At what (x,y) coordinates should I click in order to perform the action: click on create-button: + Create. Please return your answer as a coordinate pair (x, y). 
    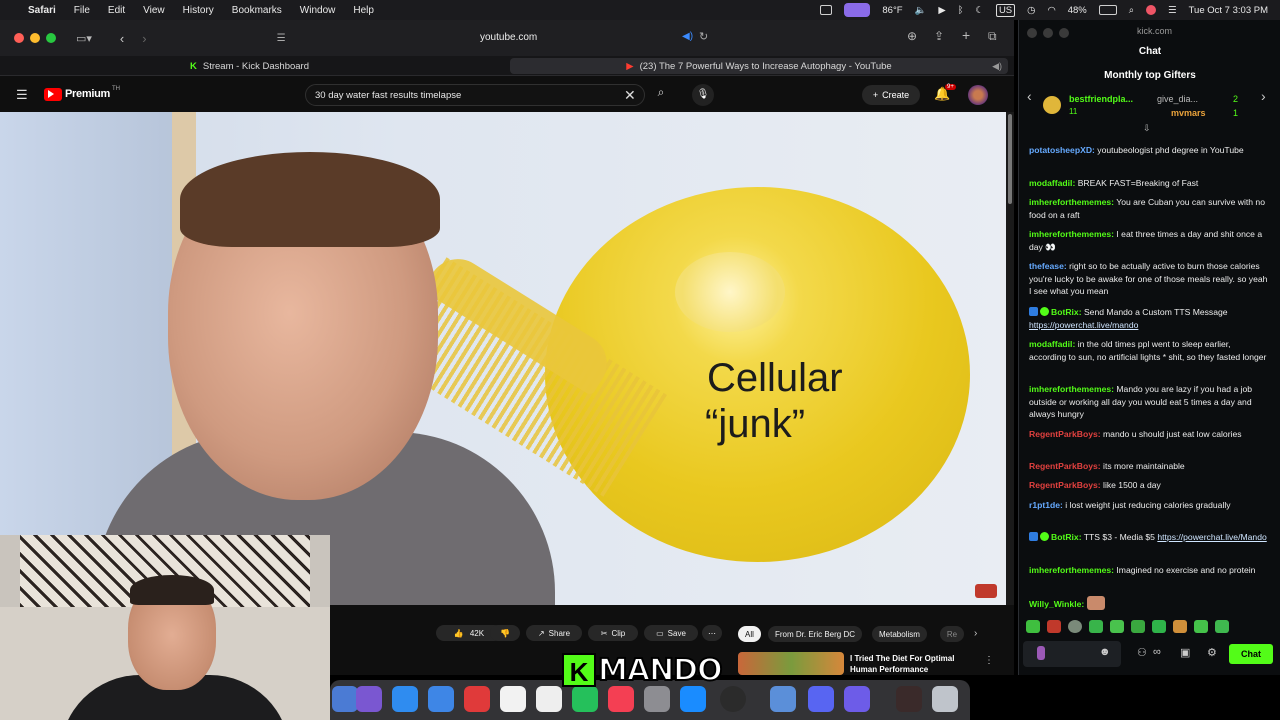
    Looking at the image, I should click on (891, 95).